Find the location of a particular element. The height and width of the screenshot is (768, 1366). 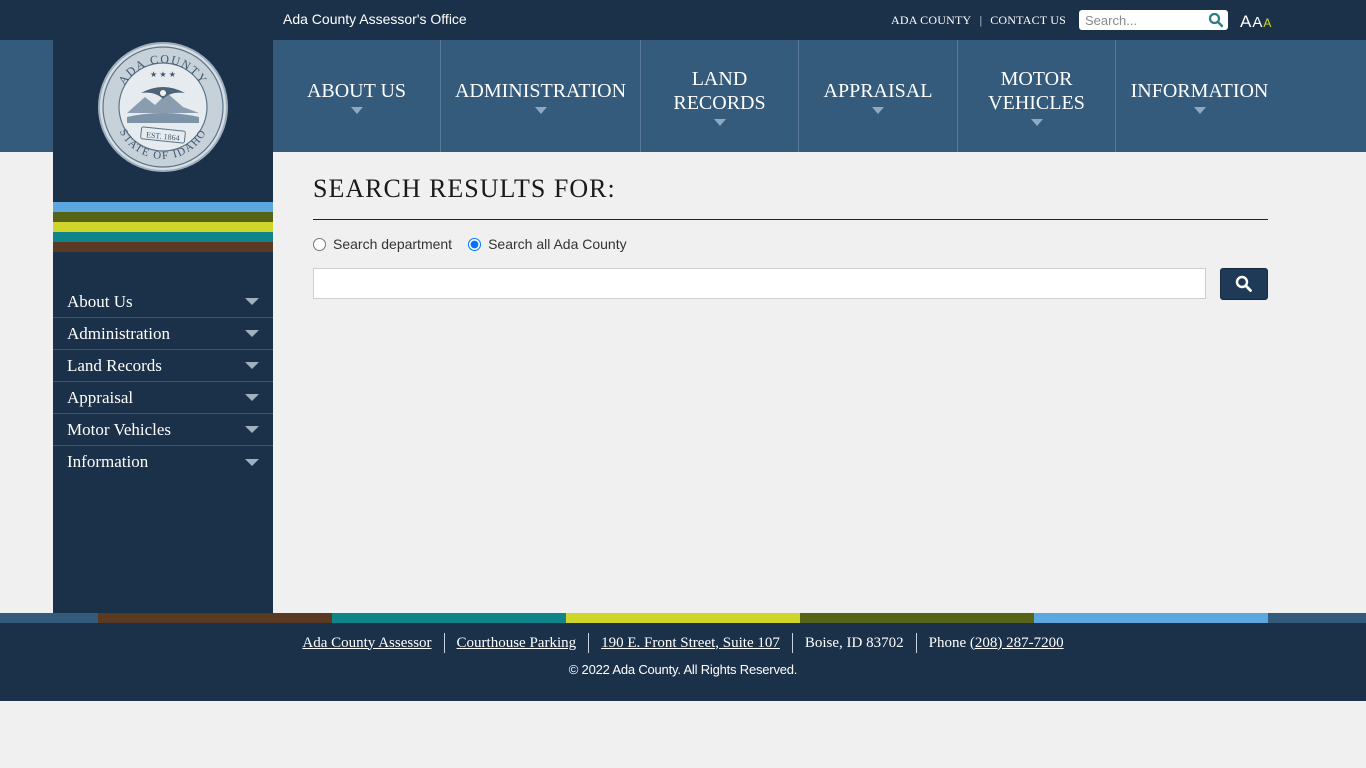

nav-label: APPRAISAL is located at coordinates (878, 90).